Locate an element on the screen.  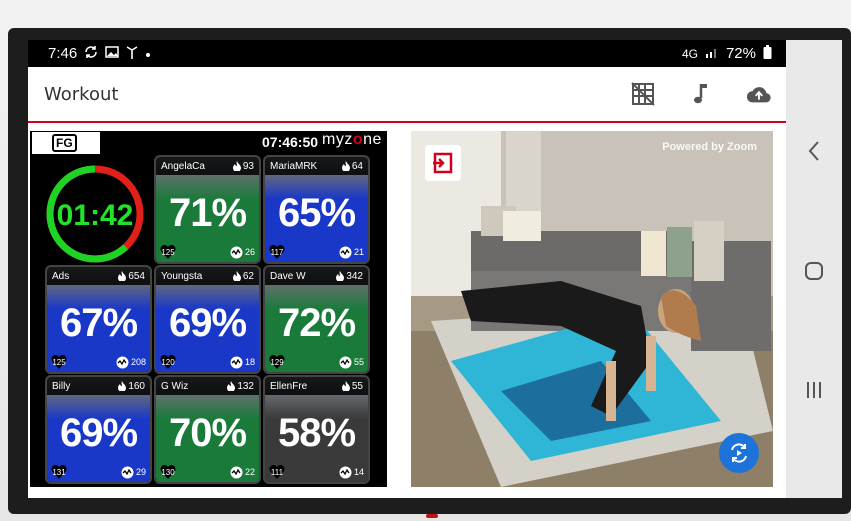
android-nav-bar is located at coordinates (814, 269).